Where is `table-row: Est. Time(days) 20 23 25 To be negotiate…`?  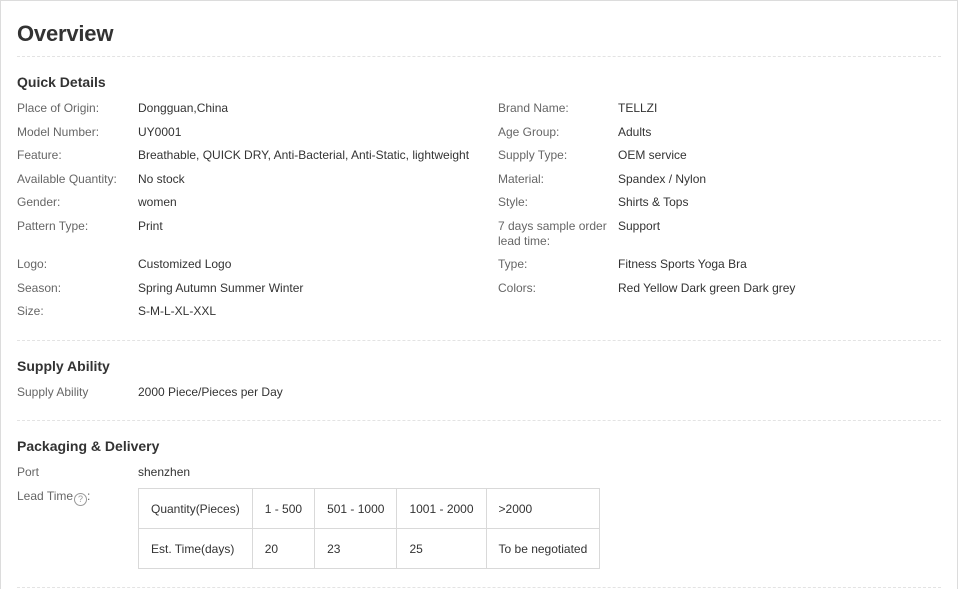 table-row: Est. Time(days) 20 23 25 To be negotiate… is located at coordinates (369, 548).